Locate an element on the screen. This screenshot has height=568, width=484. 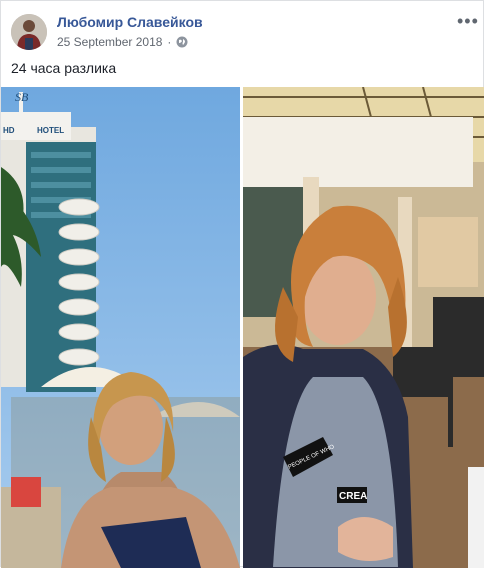
post-date: 25 September 2018 is located at coordinates (109, 42).